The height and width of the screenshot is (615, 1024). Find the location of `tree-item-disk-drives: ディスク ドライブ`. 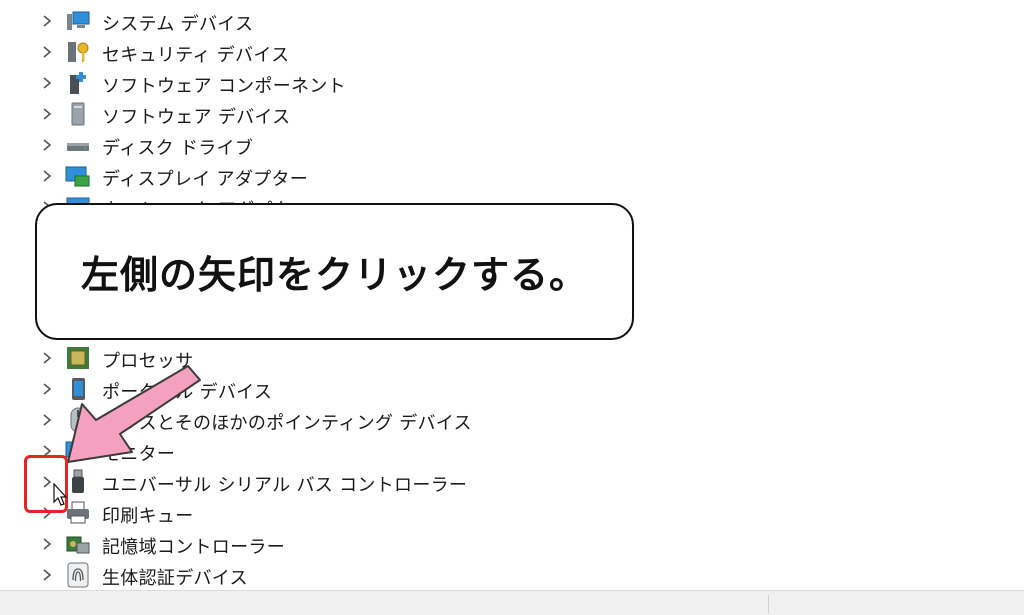

tree-item-disk-drives: ディスク ドライブ is located at coordinates (350, 145).